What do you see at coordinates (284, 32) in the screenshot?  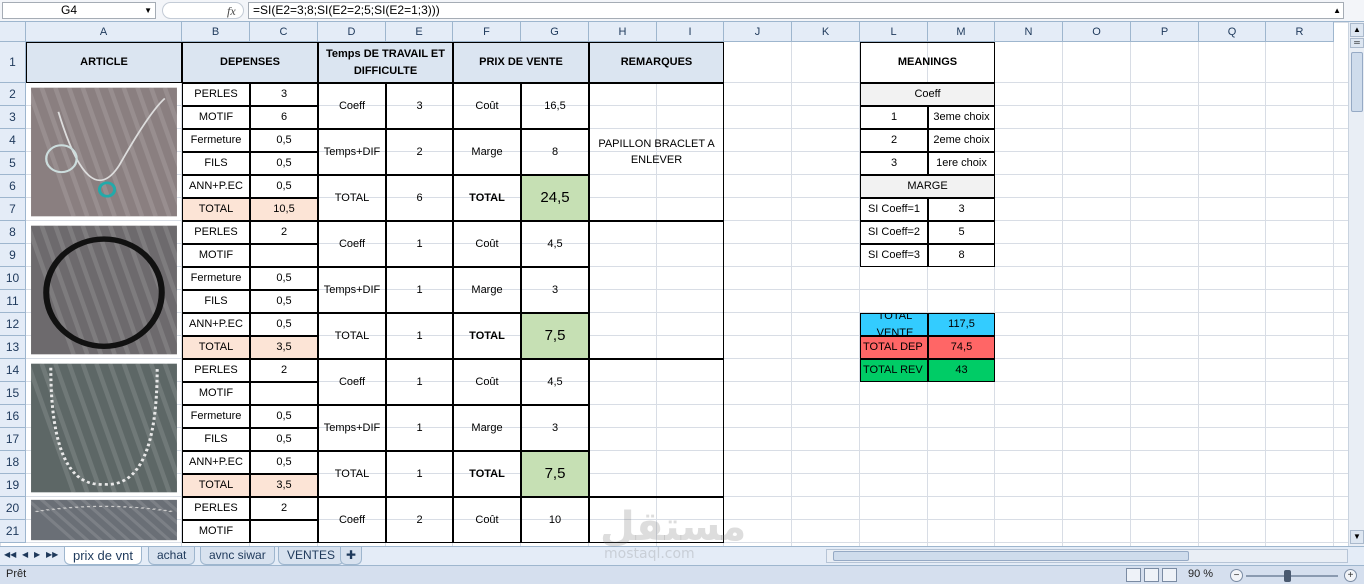 I see `column-header-C: C` at bounding box center [284, 32].